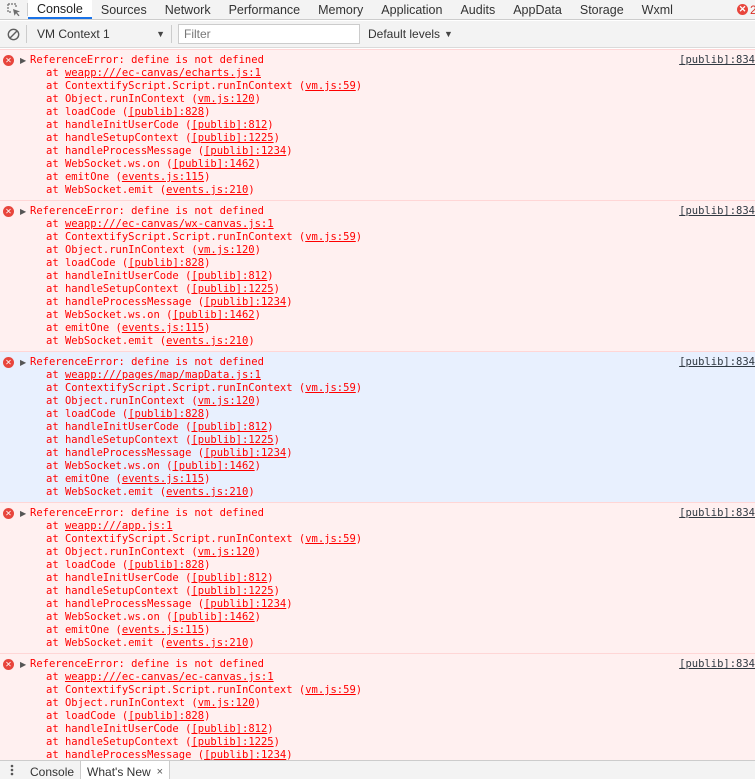  What do you see at coordinates (153, 99) in the screenshot?
I see `stack-frame: at Object.runInContext (vm.js:120)` at bounding box center [153, 99].